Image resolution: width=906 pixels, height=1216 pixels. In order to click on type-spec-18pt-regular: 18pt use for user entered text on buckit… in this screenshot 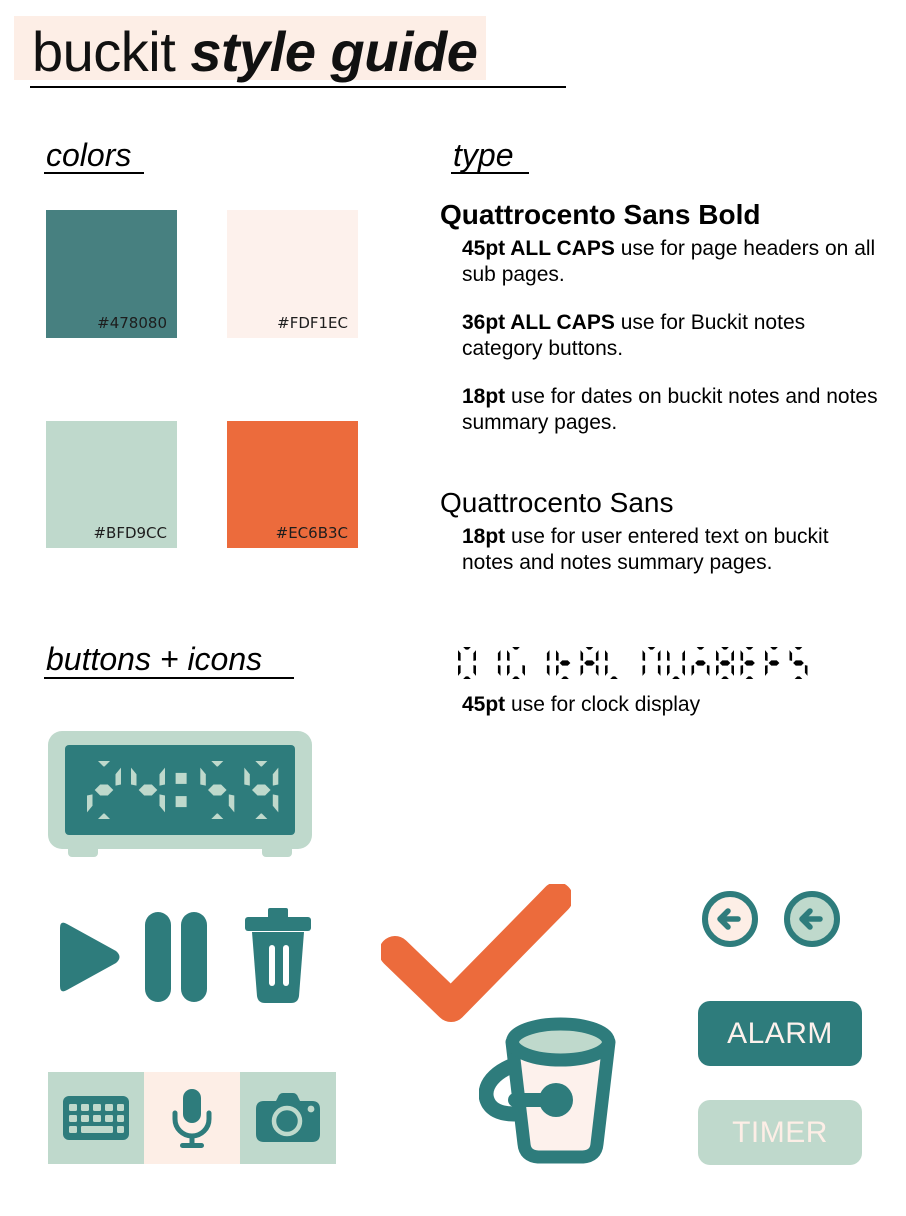, I will do `click(660, 550)`.